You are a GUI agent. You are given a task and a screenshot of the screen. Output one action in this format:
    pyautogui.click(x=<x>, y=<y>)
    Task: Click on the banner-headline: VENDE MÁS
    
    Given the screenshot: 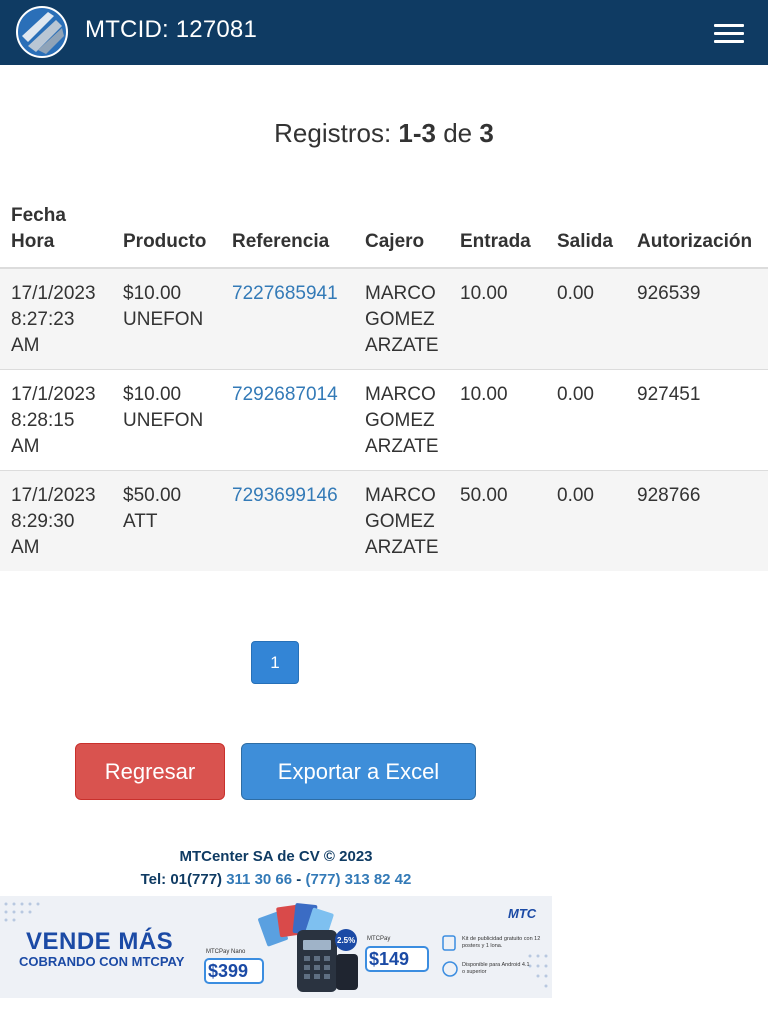 What is the action you would take?
    pyautogui.click(x=100, y=941)
    